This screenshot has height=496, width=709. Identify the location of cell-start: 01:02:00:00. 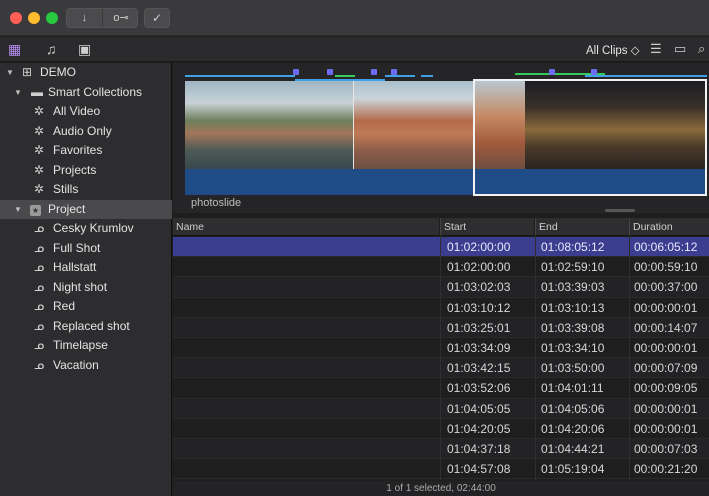
(479, 267).